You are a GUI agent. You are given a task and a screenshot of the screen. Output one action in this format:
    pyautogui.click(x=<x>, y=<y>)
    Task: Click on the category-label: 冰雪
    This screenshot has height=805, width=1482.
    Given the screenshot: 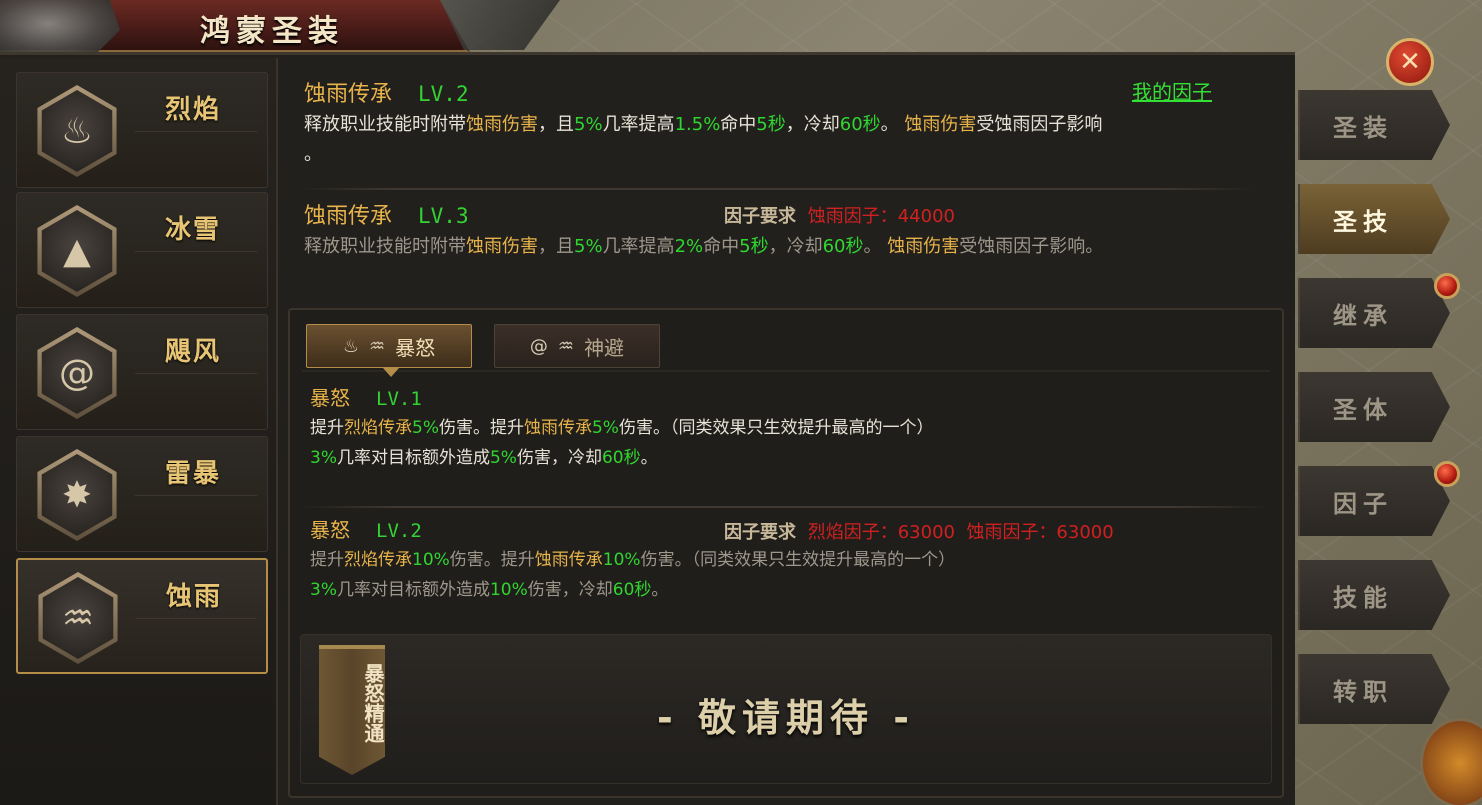 What is the action you would take?
    pyautogui.click(x=193, y=230)
    